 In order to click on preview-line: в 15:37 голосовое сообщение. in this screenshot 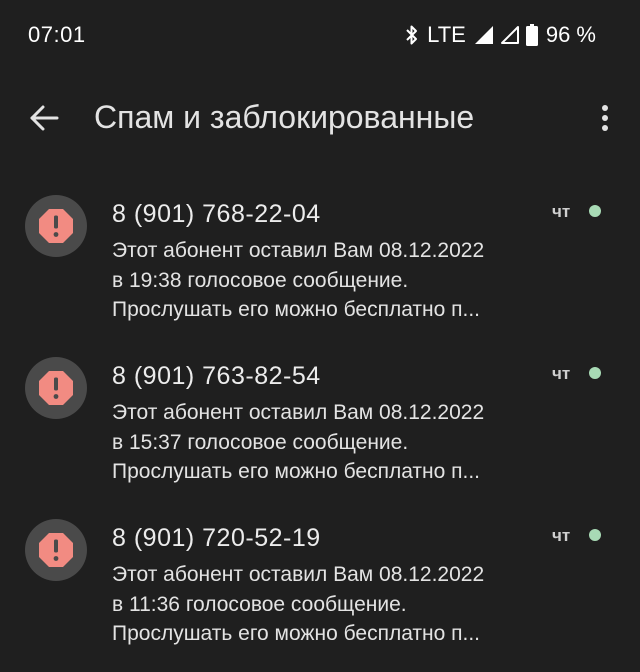, I will do `click(260, 442)`.